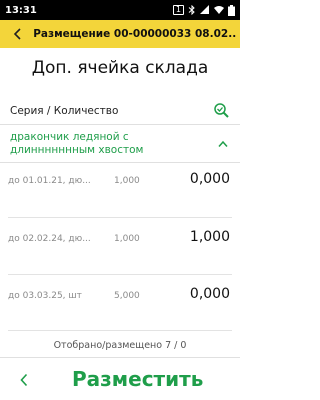 Image resolution: width=320 pixels, height=400 pixels. I want to click on wifi-icon, so click(219, 10).